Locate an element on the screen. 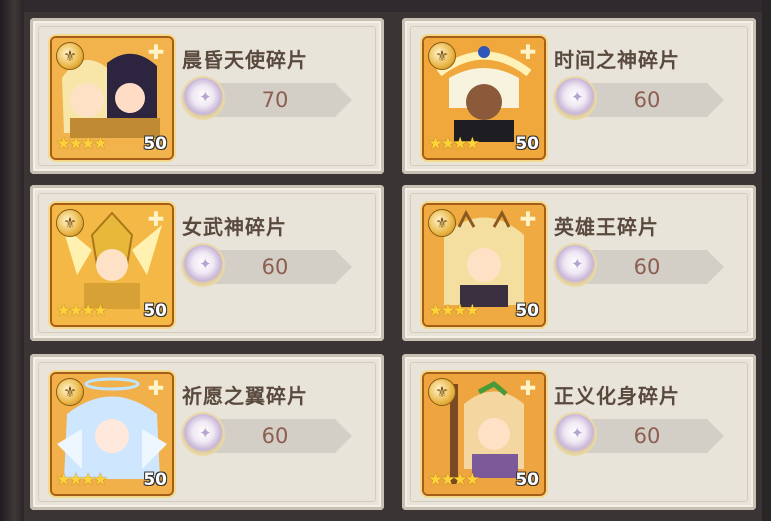 This screenshot has height=521, width=771. top-frame is located at coordinates (385, 6).